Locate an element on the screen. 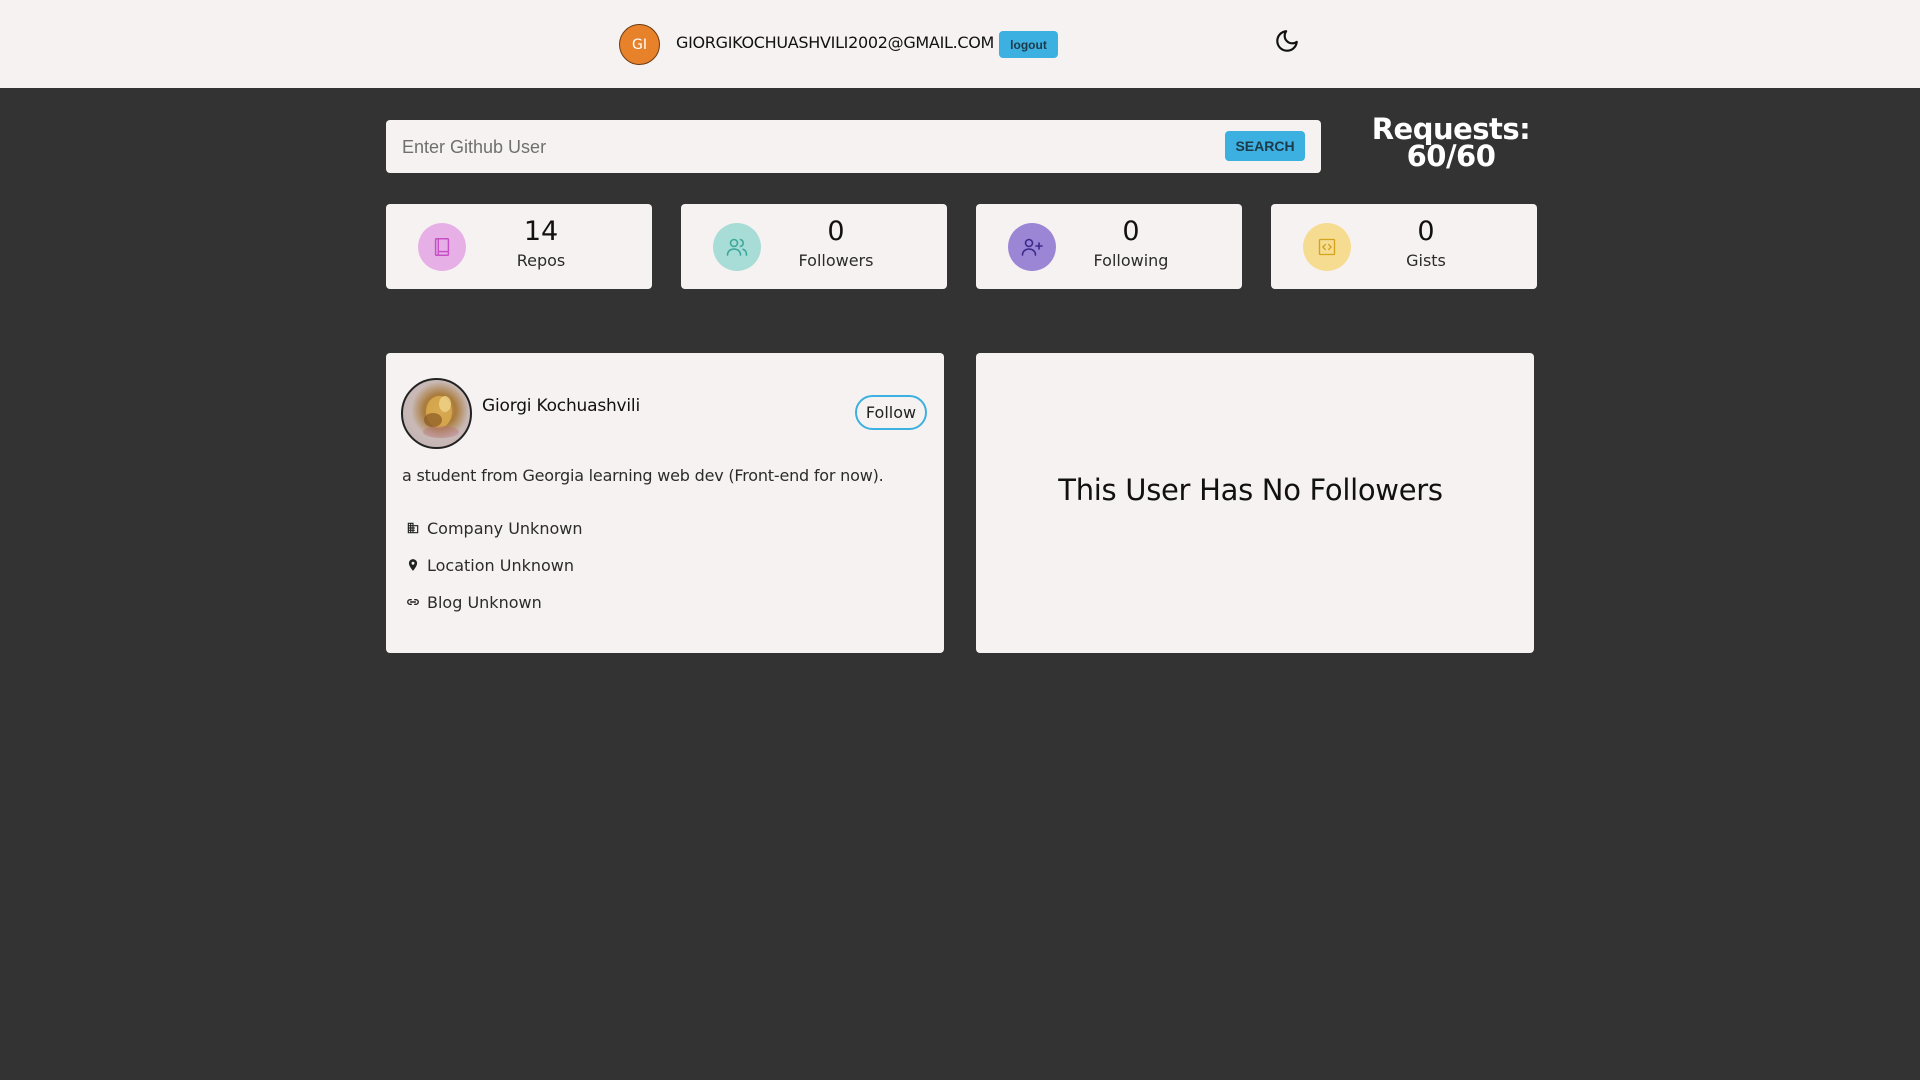 Image resolution: width=1920 pixels, height=1080 pixels. stat-card-followers: 0 Followers is located at coordinates (814, 246).